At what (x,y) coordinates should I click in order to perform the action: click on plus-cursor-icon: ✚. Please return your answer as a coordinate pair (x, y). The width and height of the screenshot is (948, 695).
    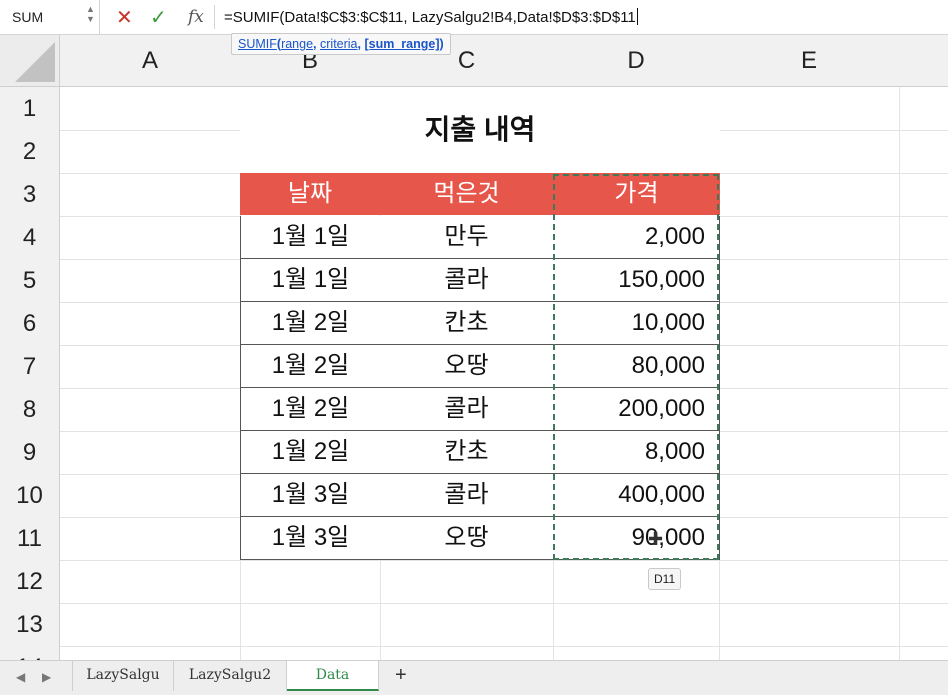
    Looking at the image, I should click on (656, 539).